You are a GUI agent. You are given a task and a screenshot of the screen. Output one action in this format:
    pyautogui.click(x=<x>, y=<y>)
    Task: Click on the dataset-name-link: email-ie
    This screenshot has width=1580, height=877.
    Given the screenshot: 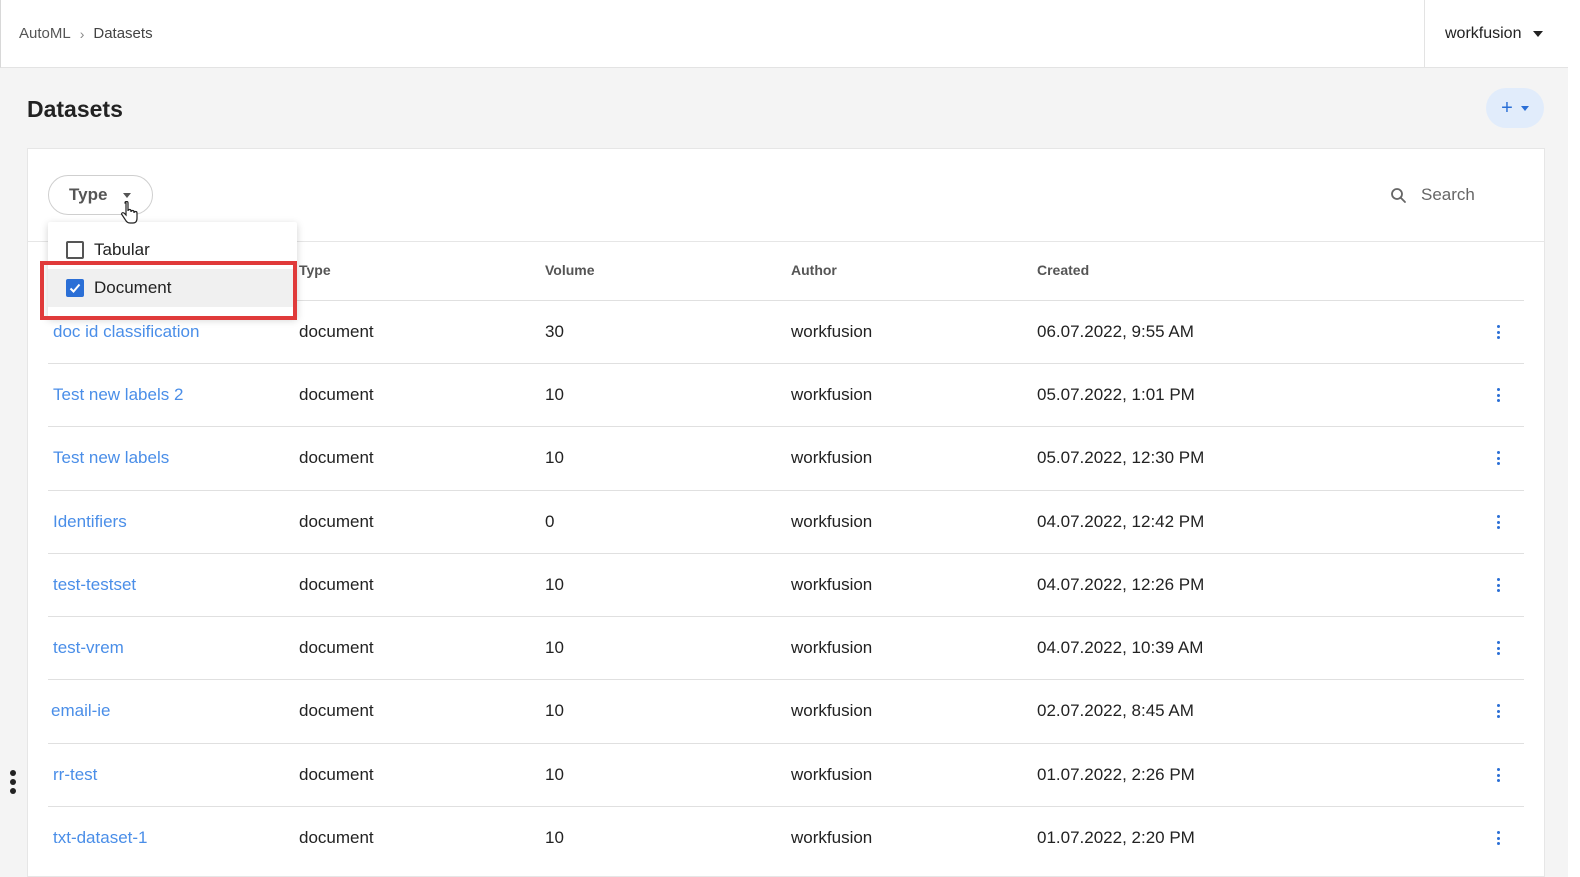 What is the action you would take?
    pyautogui.click(x=81, y=711)
    